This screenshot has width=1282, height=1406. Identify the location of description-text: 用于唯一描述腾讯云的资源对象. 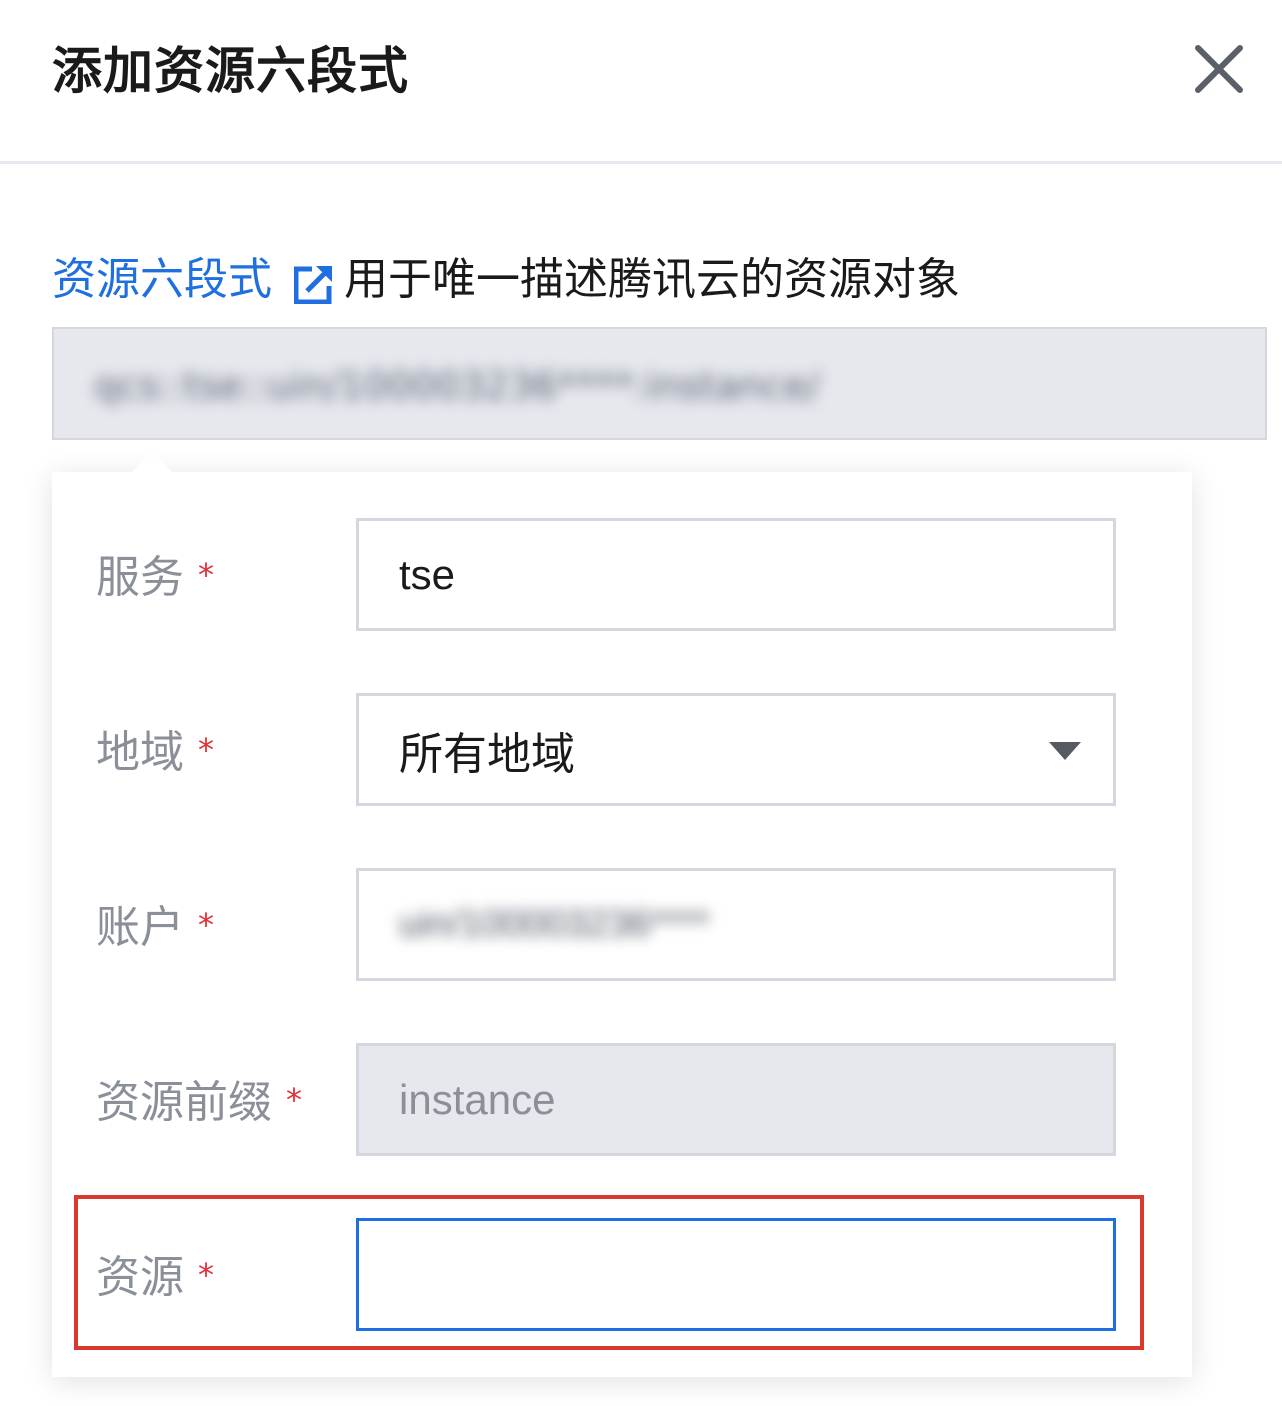
(652, 279).